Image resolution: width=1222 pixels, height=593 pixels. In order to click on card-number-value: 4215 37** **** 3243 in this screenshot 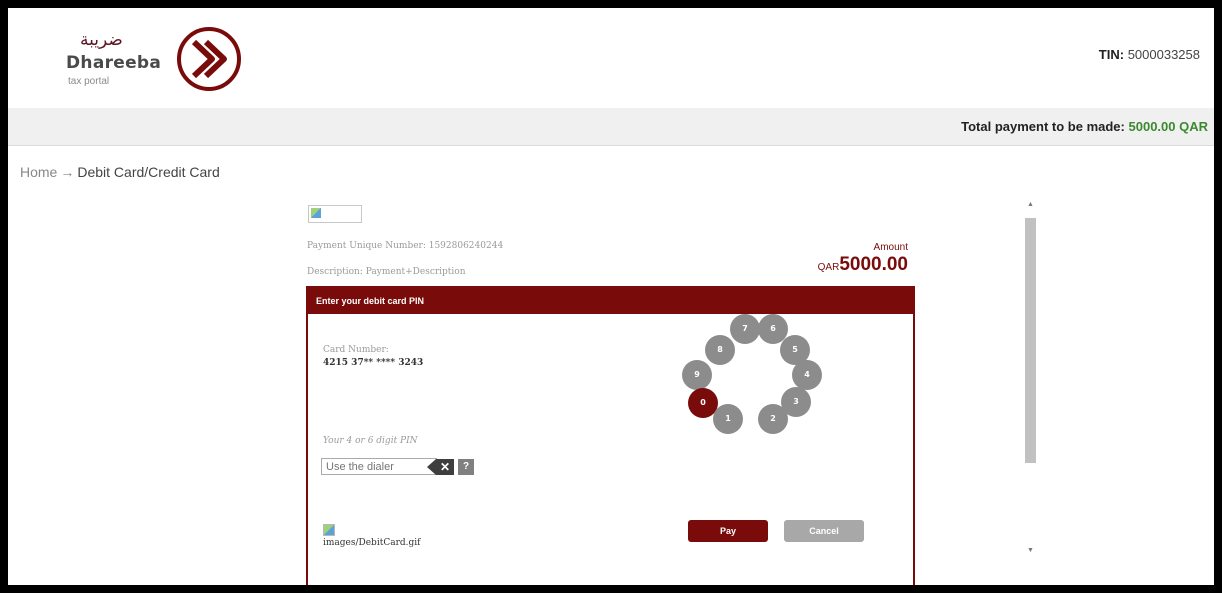, I will do `click(373, 363)`.